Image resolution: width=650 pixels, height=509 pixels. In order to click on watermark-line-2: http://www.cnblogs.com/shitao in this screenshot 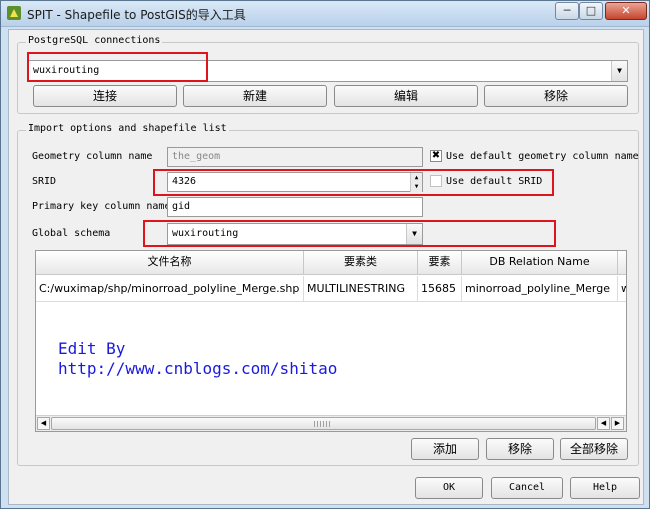, I will do `click(198, 368)`.